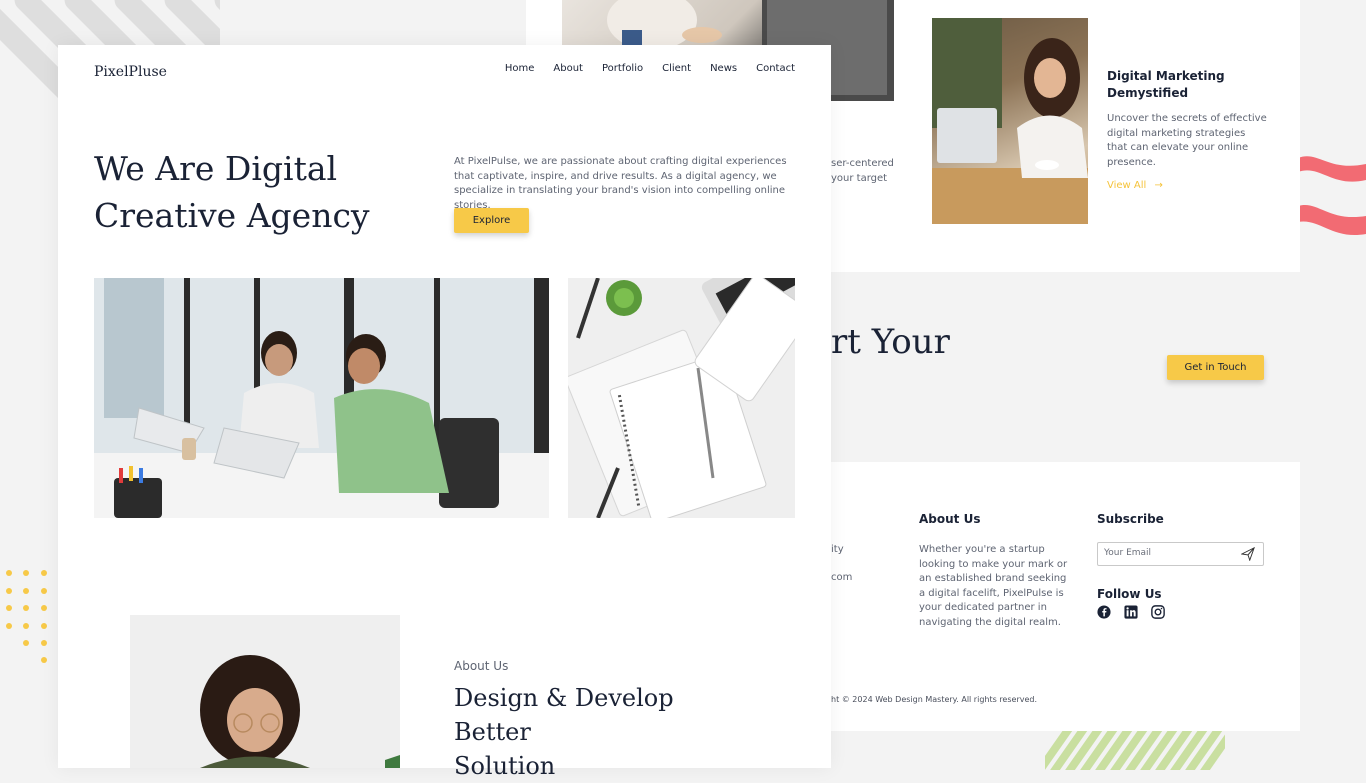  Describe the element at coordinates (1129, 594) in the screenshot. I see `follow-us-title: Follow Us` at that location.